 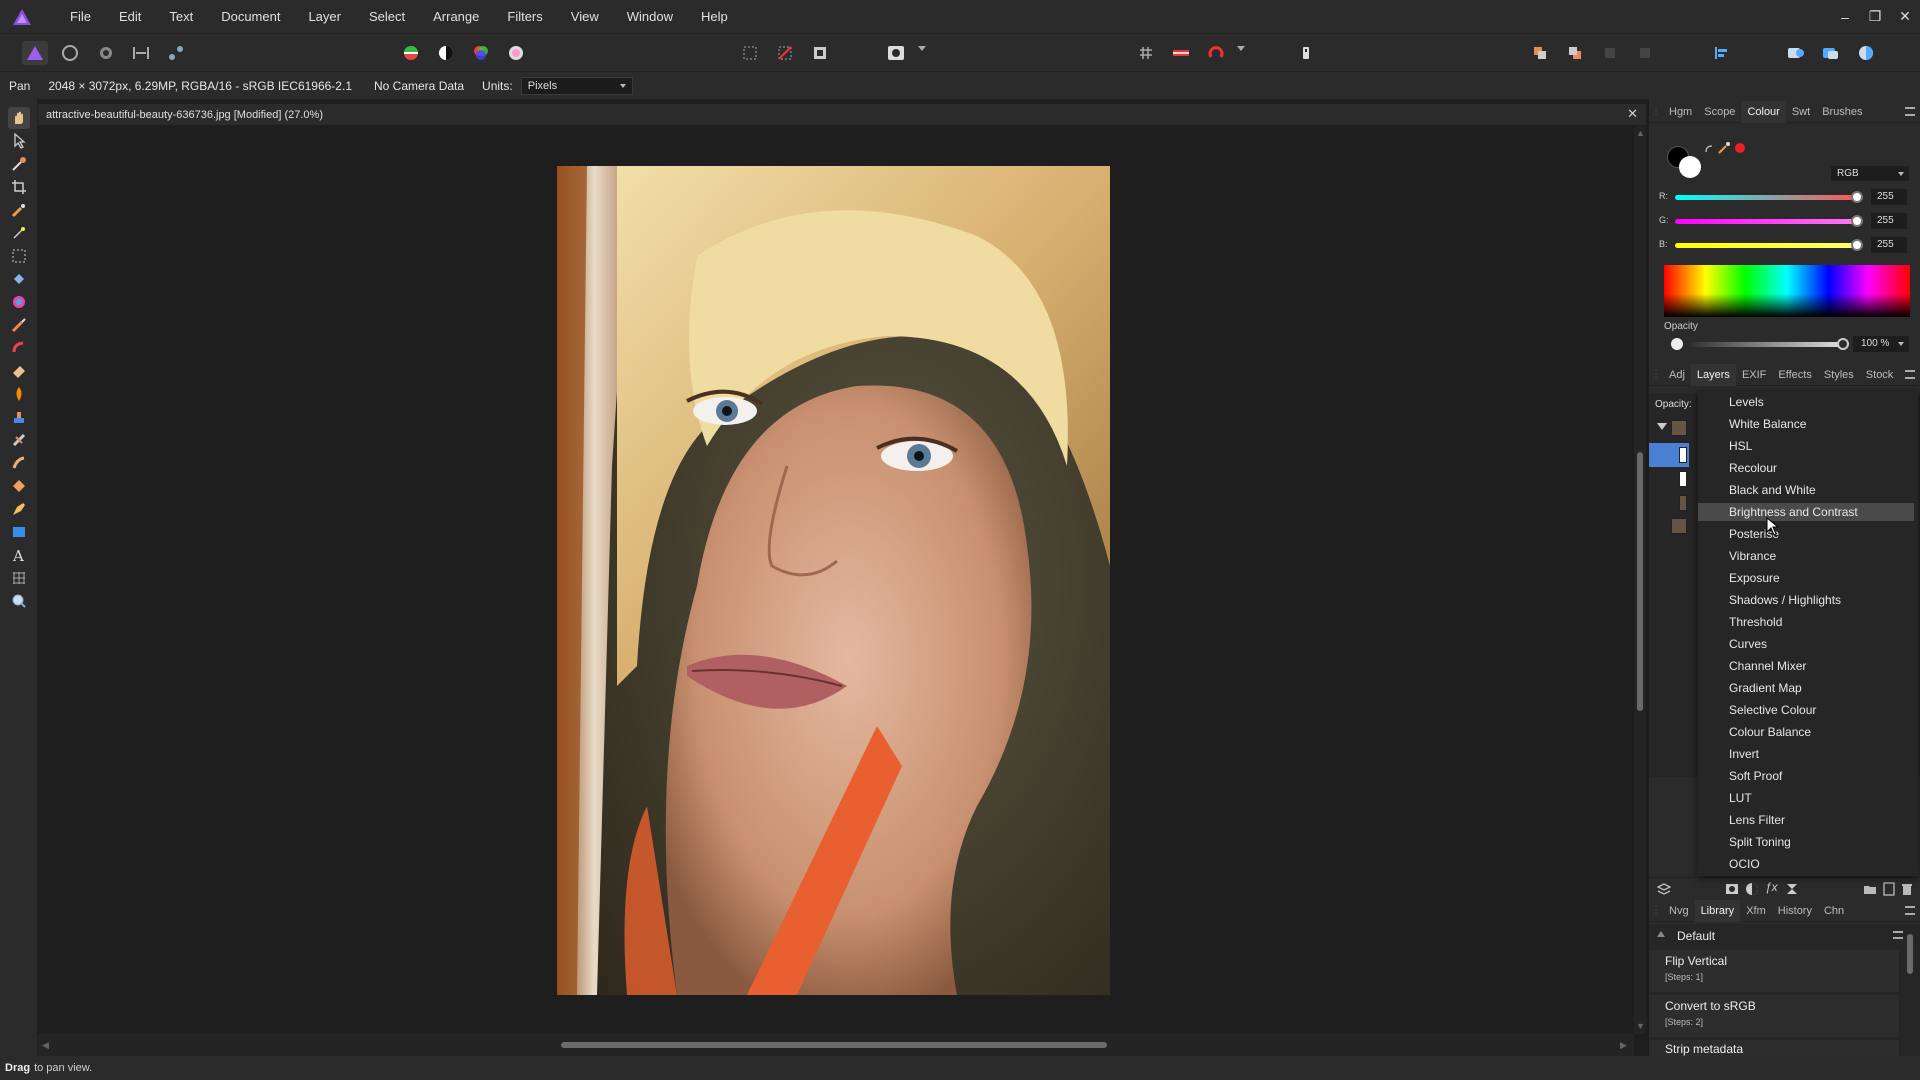 I want to click on deselect-icon, so click(x=785, y=53).